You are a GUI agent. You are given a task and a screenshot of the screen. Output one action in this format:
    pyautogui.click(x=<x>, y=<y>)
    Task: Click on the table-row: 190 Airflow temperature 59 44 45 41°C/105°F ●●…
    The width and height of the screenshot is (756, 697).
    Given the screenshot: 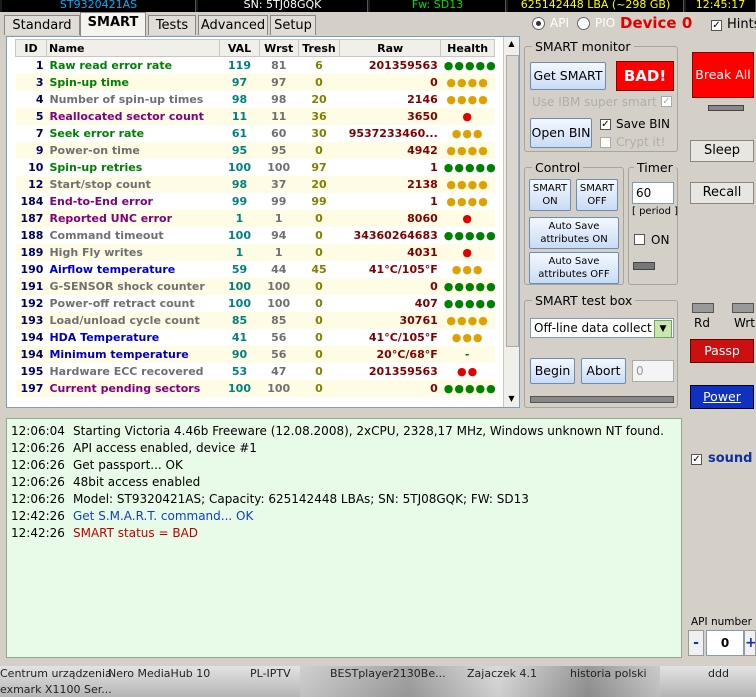 What is the action you would take?
    pyautogui.click(x=255, y=269)
    